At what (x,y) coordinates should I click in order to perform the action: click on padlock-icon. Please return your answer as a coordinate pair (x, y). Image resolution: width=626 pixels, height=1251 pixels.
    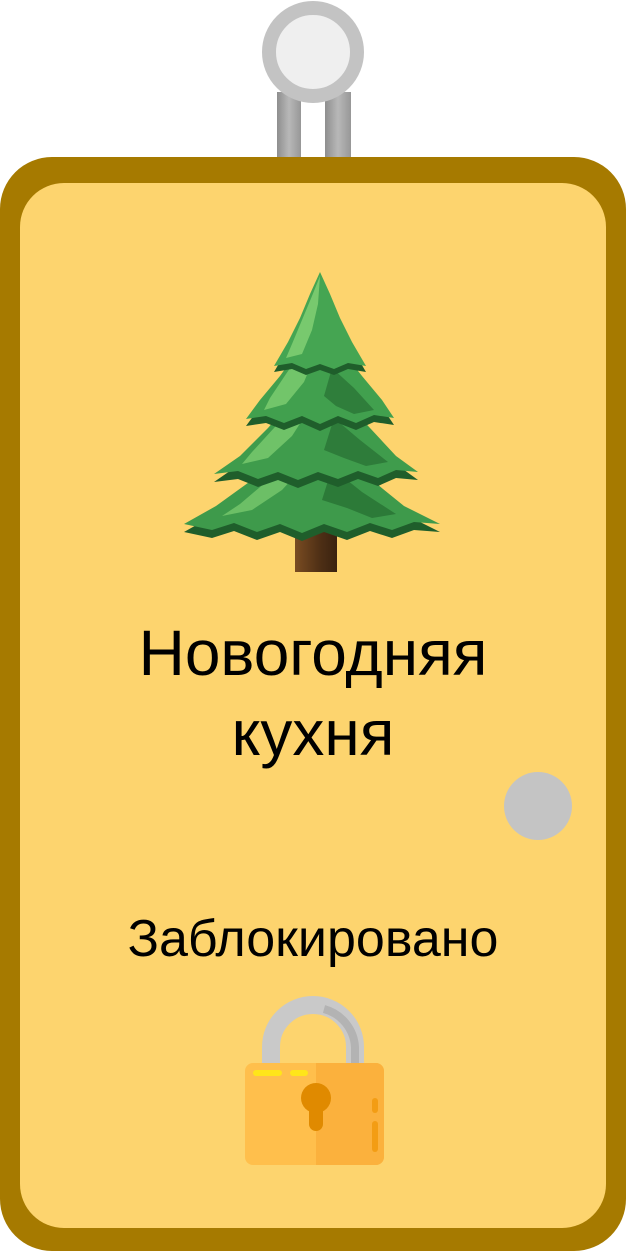
    Looking at the image, I should click on (314, 1080).